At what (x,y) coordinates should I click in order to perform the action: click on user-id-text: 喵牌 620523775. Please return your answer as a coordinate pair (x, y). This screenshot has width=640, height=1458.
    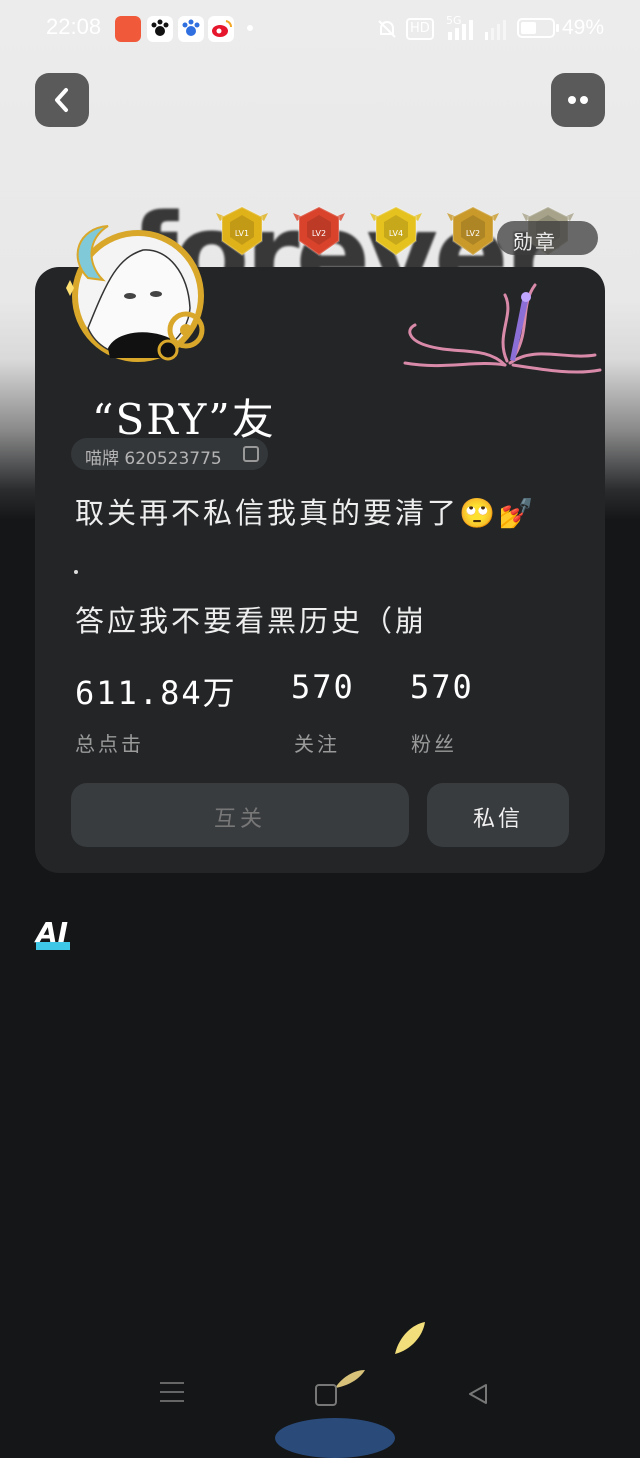
    Looking at the image, I should click on (153, 456).